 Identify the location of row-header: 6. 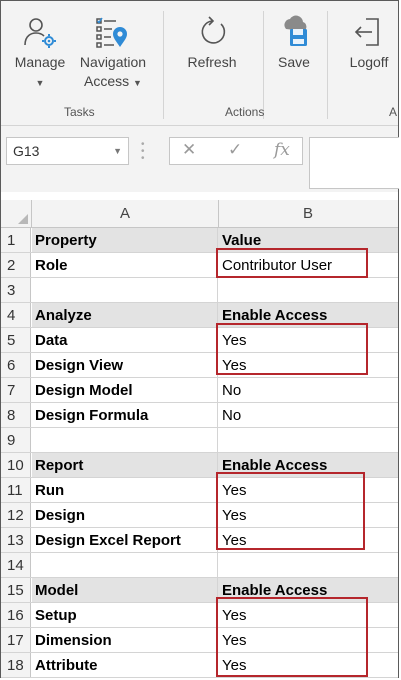
(16, 365).